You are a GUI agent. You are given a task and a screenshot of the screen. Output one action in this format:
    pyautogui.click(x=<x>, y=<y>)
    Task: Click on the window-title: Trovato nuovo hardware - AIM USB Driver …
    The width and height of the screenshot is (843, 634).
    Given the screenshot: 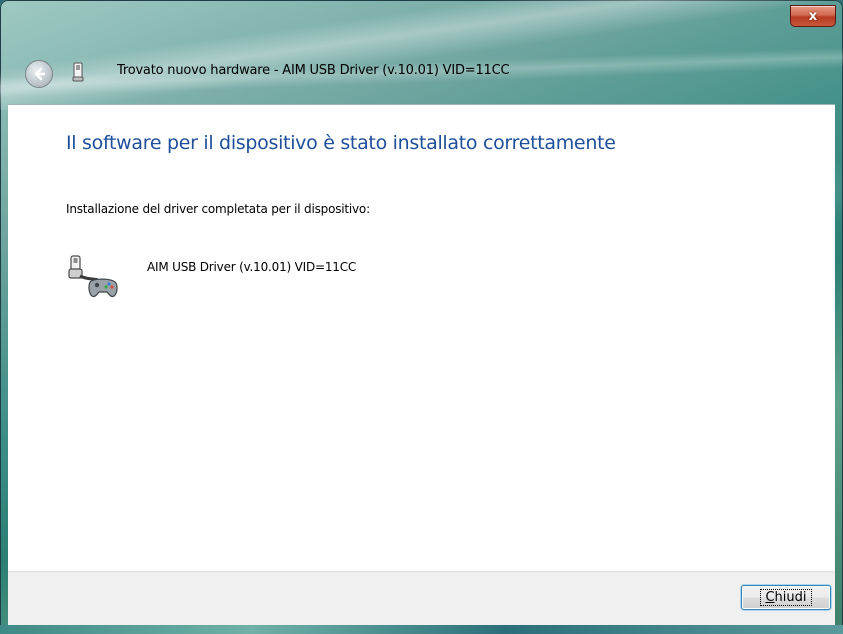 What is the action you would take?
    pyautogui.click(x=313, y=70)
    